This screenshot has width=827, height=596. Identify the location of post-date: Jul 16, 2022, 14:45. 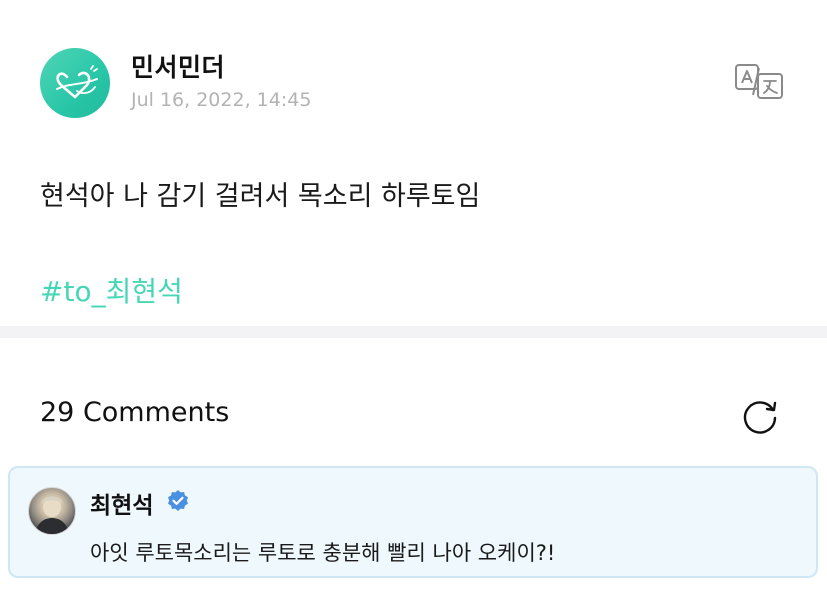
(221, 100).